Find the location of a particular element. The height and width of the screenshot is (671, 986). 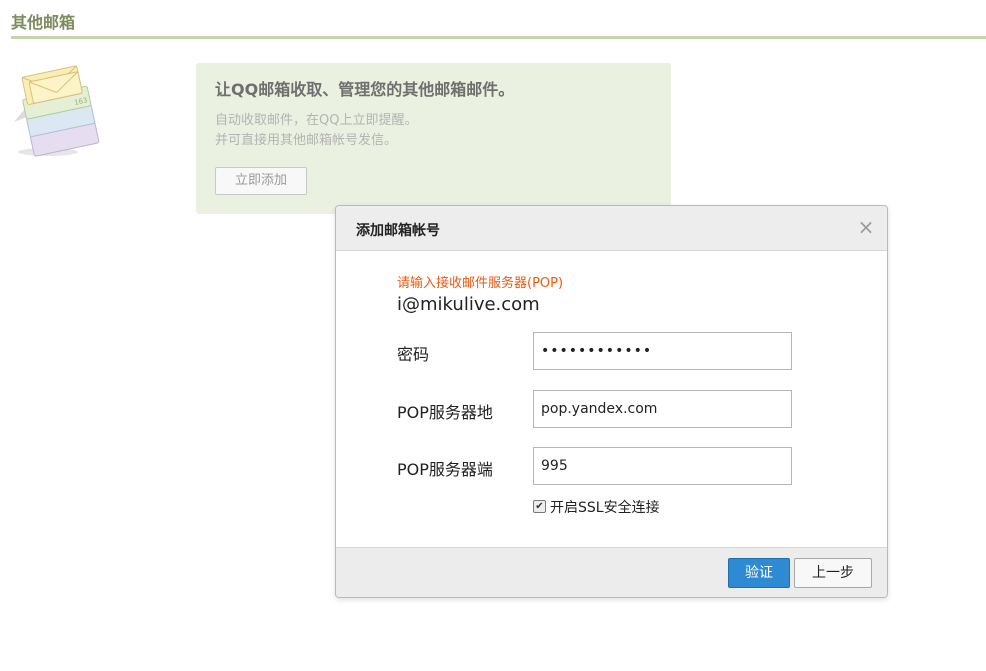

ssl-option: ✔ 开启SSL安全连接 is located at coordinates (596, 506).